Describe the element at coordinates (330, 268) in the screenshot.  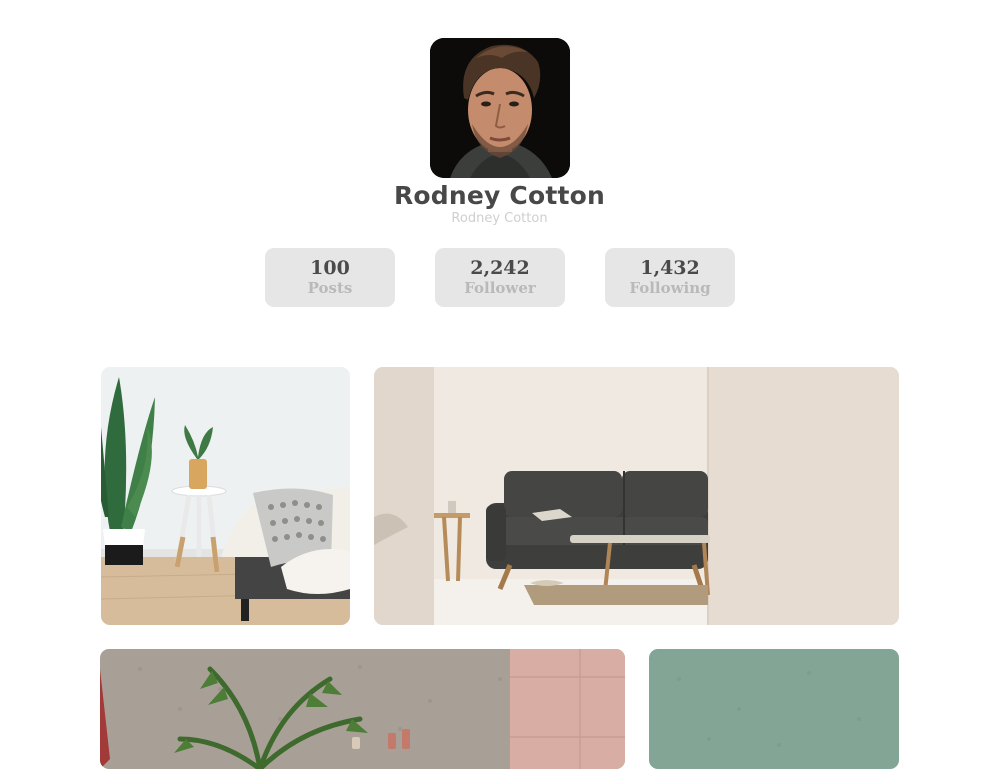
I see `stat-posts-value: 100` at that location.